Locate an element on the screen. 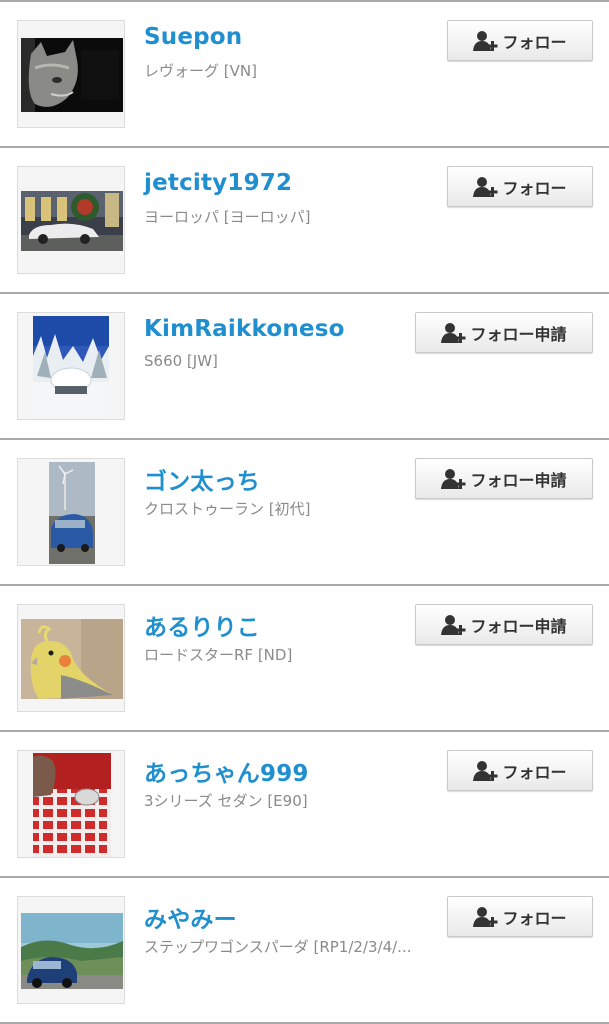 The height and width of the screenshot is (1024, 609). user-row: あっちゃん999 3シリーズ セダン [E90] フォロー is located at coordinates (304, 805).